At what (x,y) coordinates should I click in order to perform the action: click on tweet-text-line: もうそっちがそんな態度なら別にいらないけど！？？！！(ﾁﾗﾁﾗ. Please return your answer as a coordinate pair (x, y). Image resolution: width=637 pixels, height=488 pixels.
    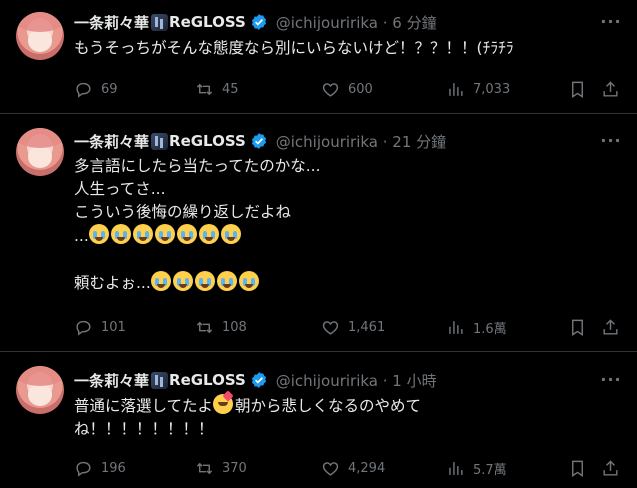
    Looking at the image, I should click on (294, 48).